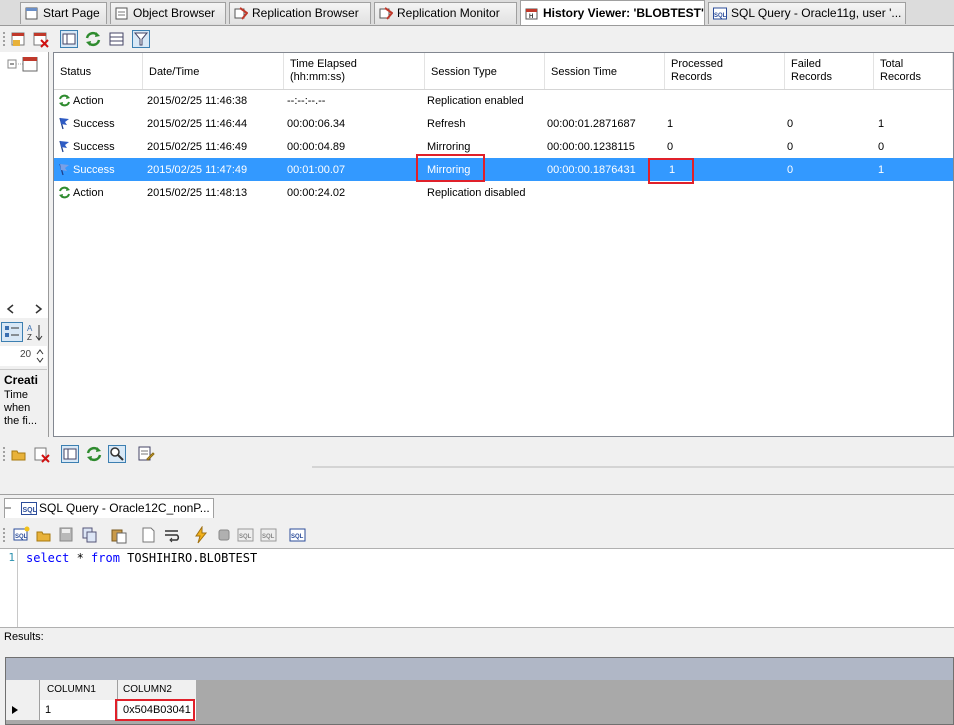 This screenshot has width=954, height=725. I want to click on save-icon, so click(67, 535).